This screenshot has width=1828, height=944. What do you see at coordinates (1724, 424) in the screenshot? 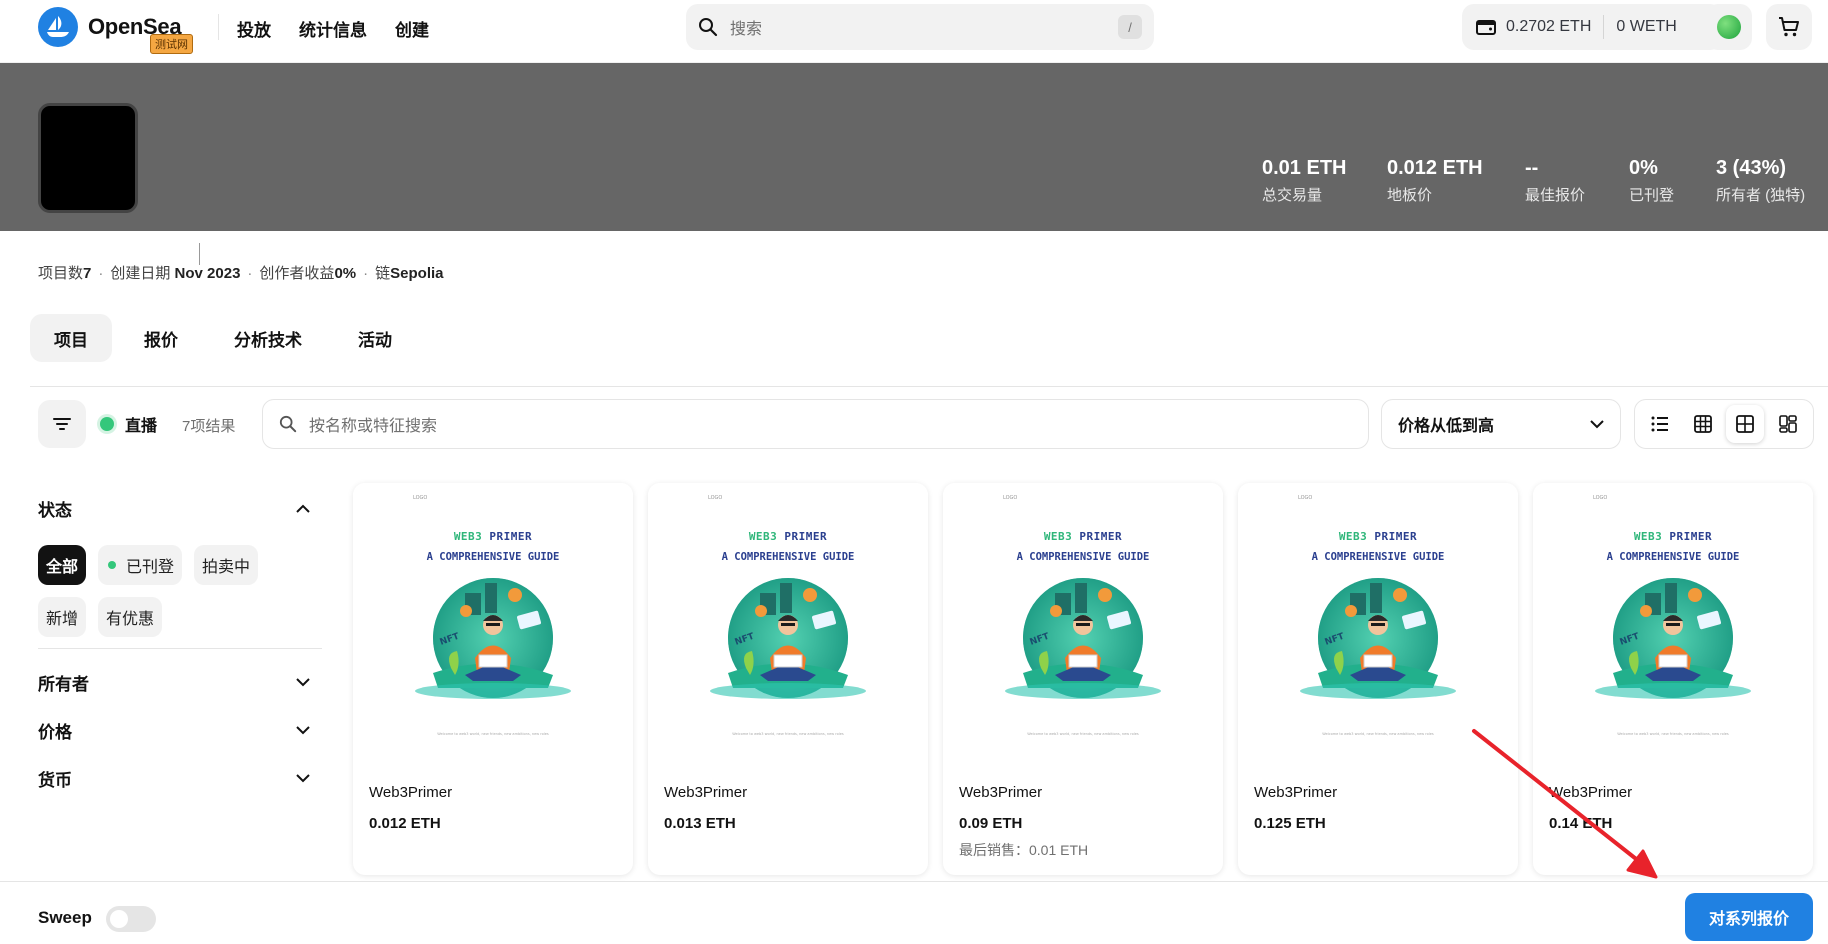
I see `view-mode-group` at bounding box center [1724, 424].